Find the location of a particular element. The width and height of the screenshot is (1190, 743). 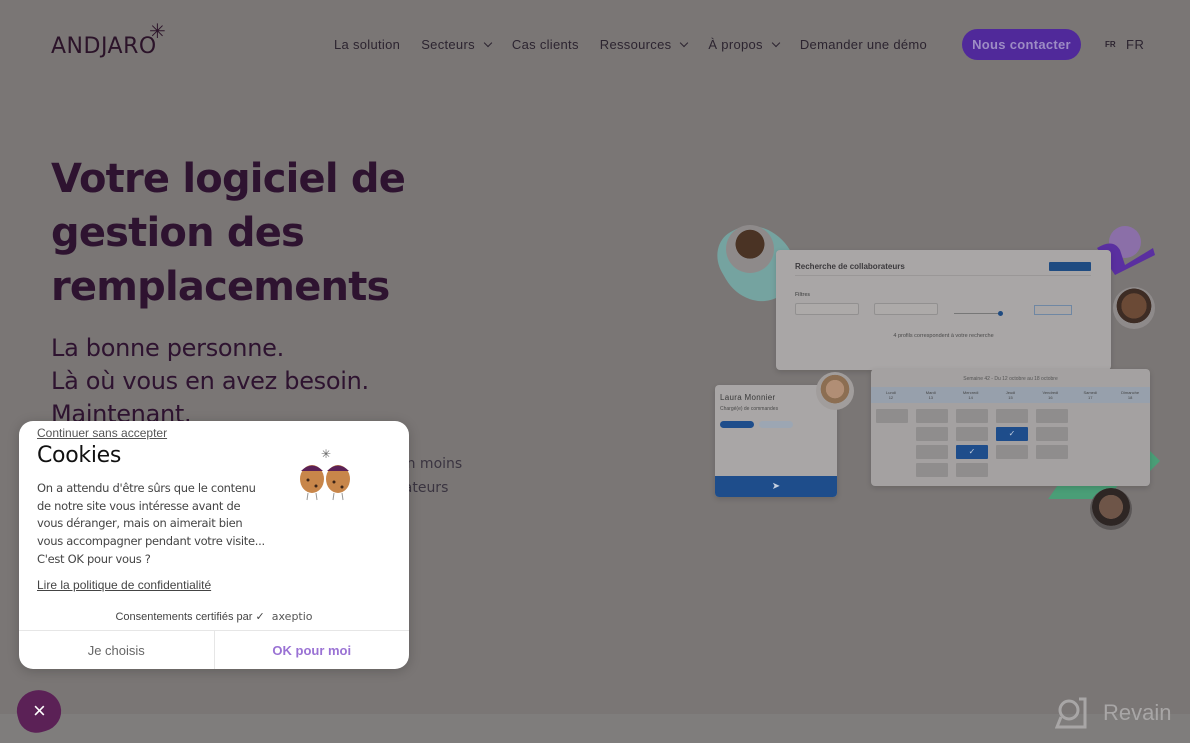

logo-text: ANDJARO is located at coordinates (104, 46).